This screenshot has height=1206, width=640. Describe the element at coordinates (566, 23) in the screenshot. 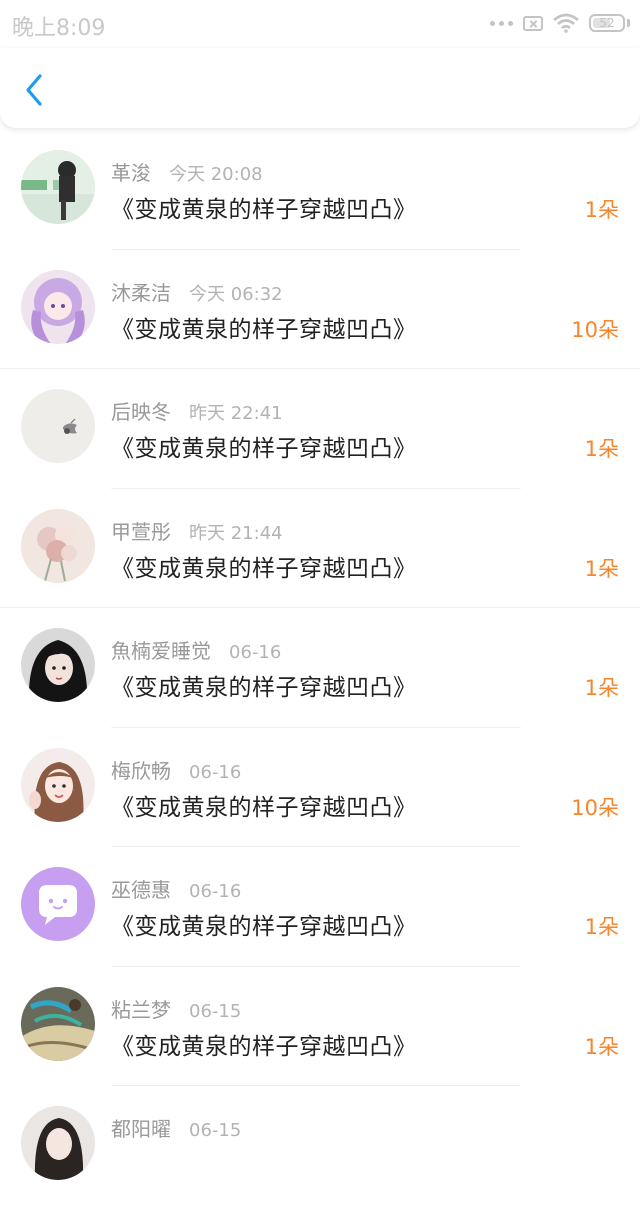

I see `wifi-icon` at that location.